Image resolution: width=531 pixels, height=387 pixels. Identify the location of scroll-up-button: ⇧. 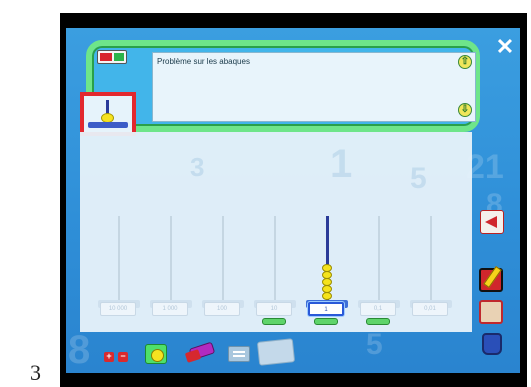
(465, 62).